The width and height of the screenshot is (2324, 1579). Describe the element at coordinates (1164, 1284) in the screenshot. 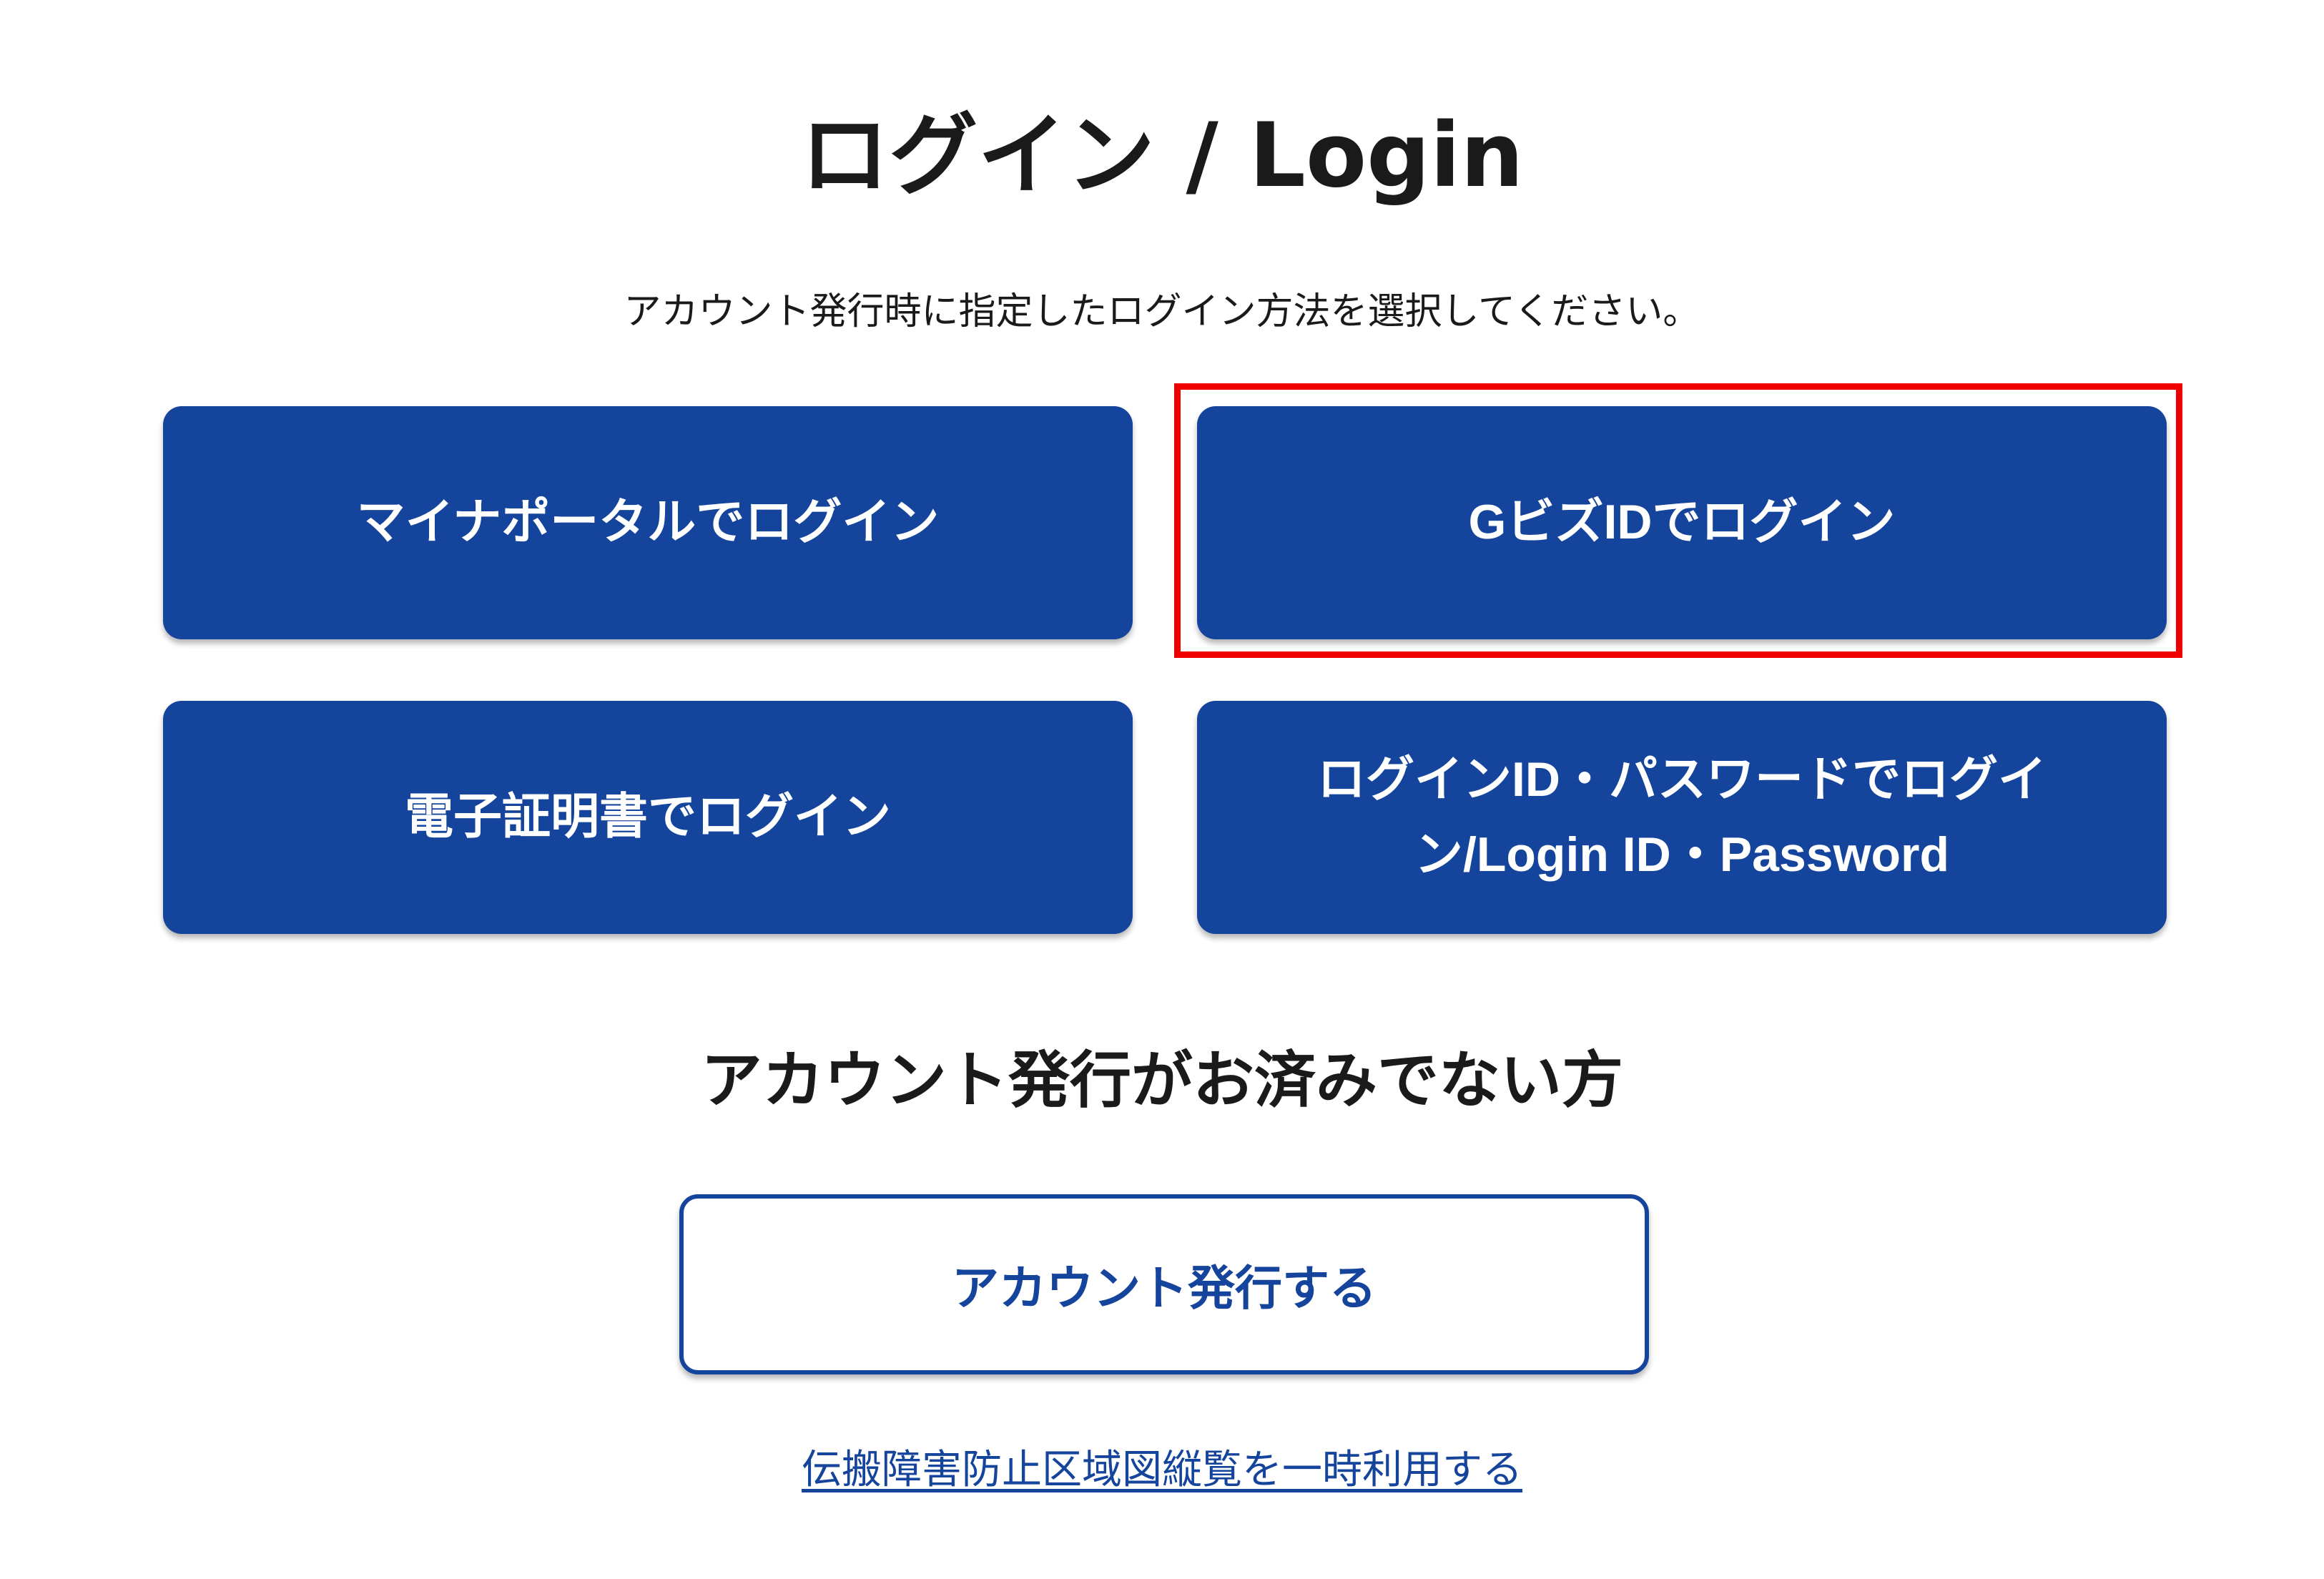

I see `register-account-button: アカウント発行する` at that location.